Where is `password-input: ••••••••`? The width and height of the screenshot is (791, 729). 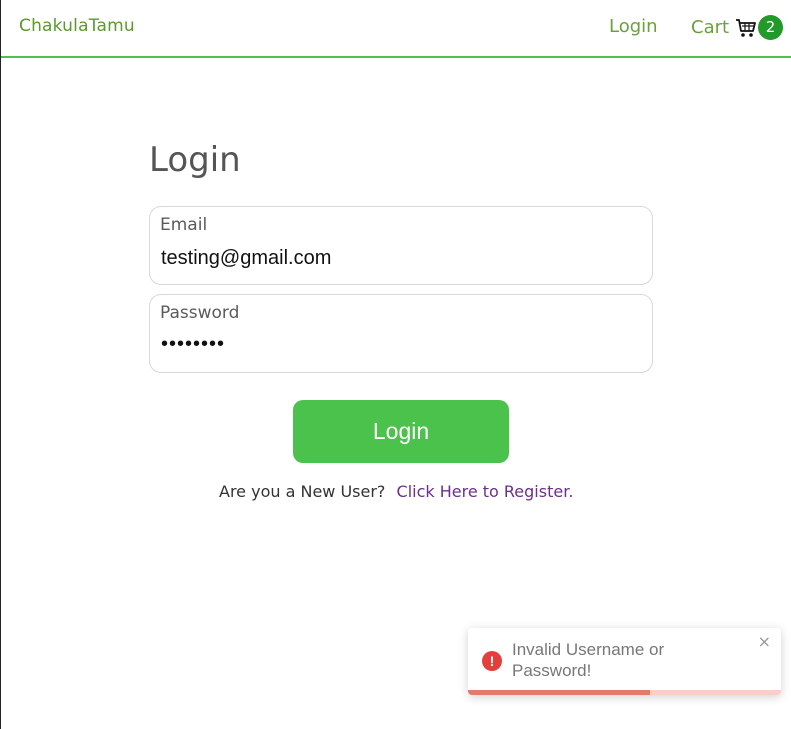
password-input: •••••••• is located at coordinates (193, 344).